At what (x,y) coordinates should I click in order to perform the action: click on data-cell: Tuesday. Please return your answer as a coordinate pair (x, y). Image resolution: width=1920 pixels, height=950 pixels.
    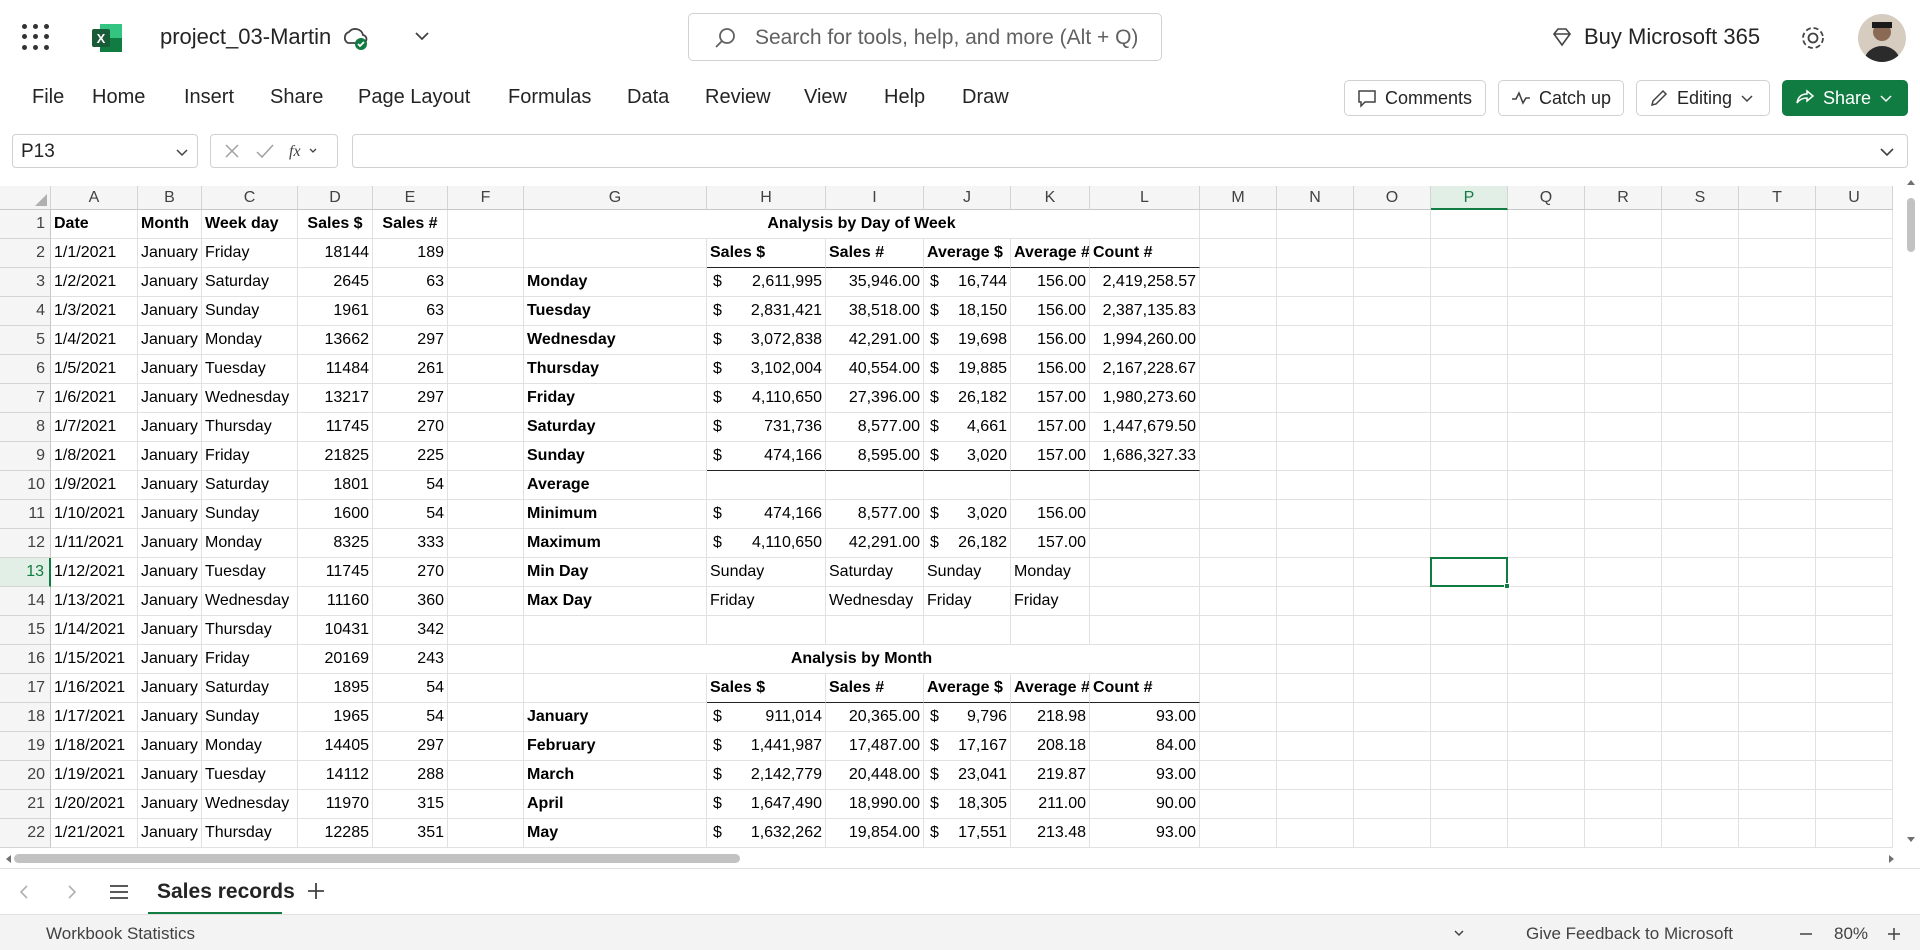
    Looking at the image, I should click on (250, 572).